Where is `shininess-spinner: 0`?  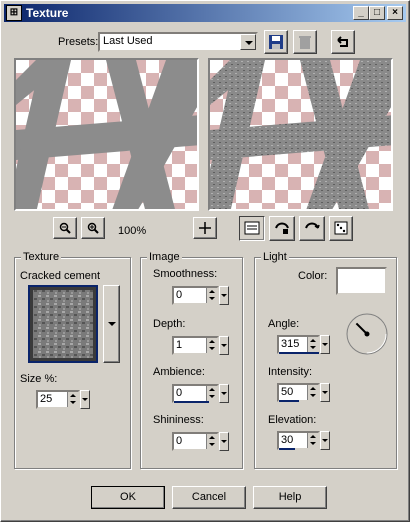
shininess-spinner: 0 is located at coordinates (200, 441).